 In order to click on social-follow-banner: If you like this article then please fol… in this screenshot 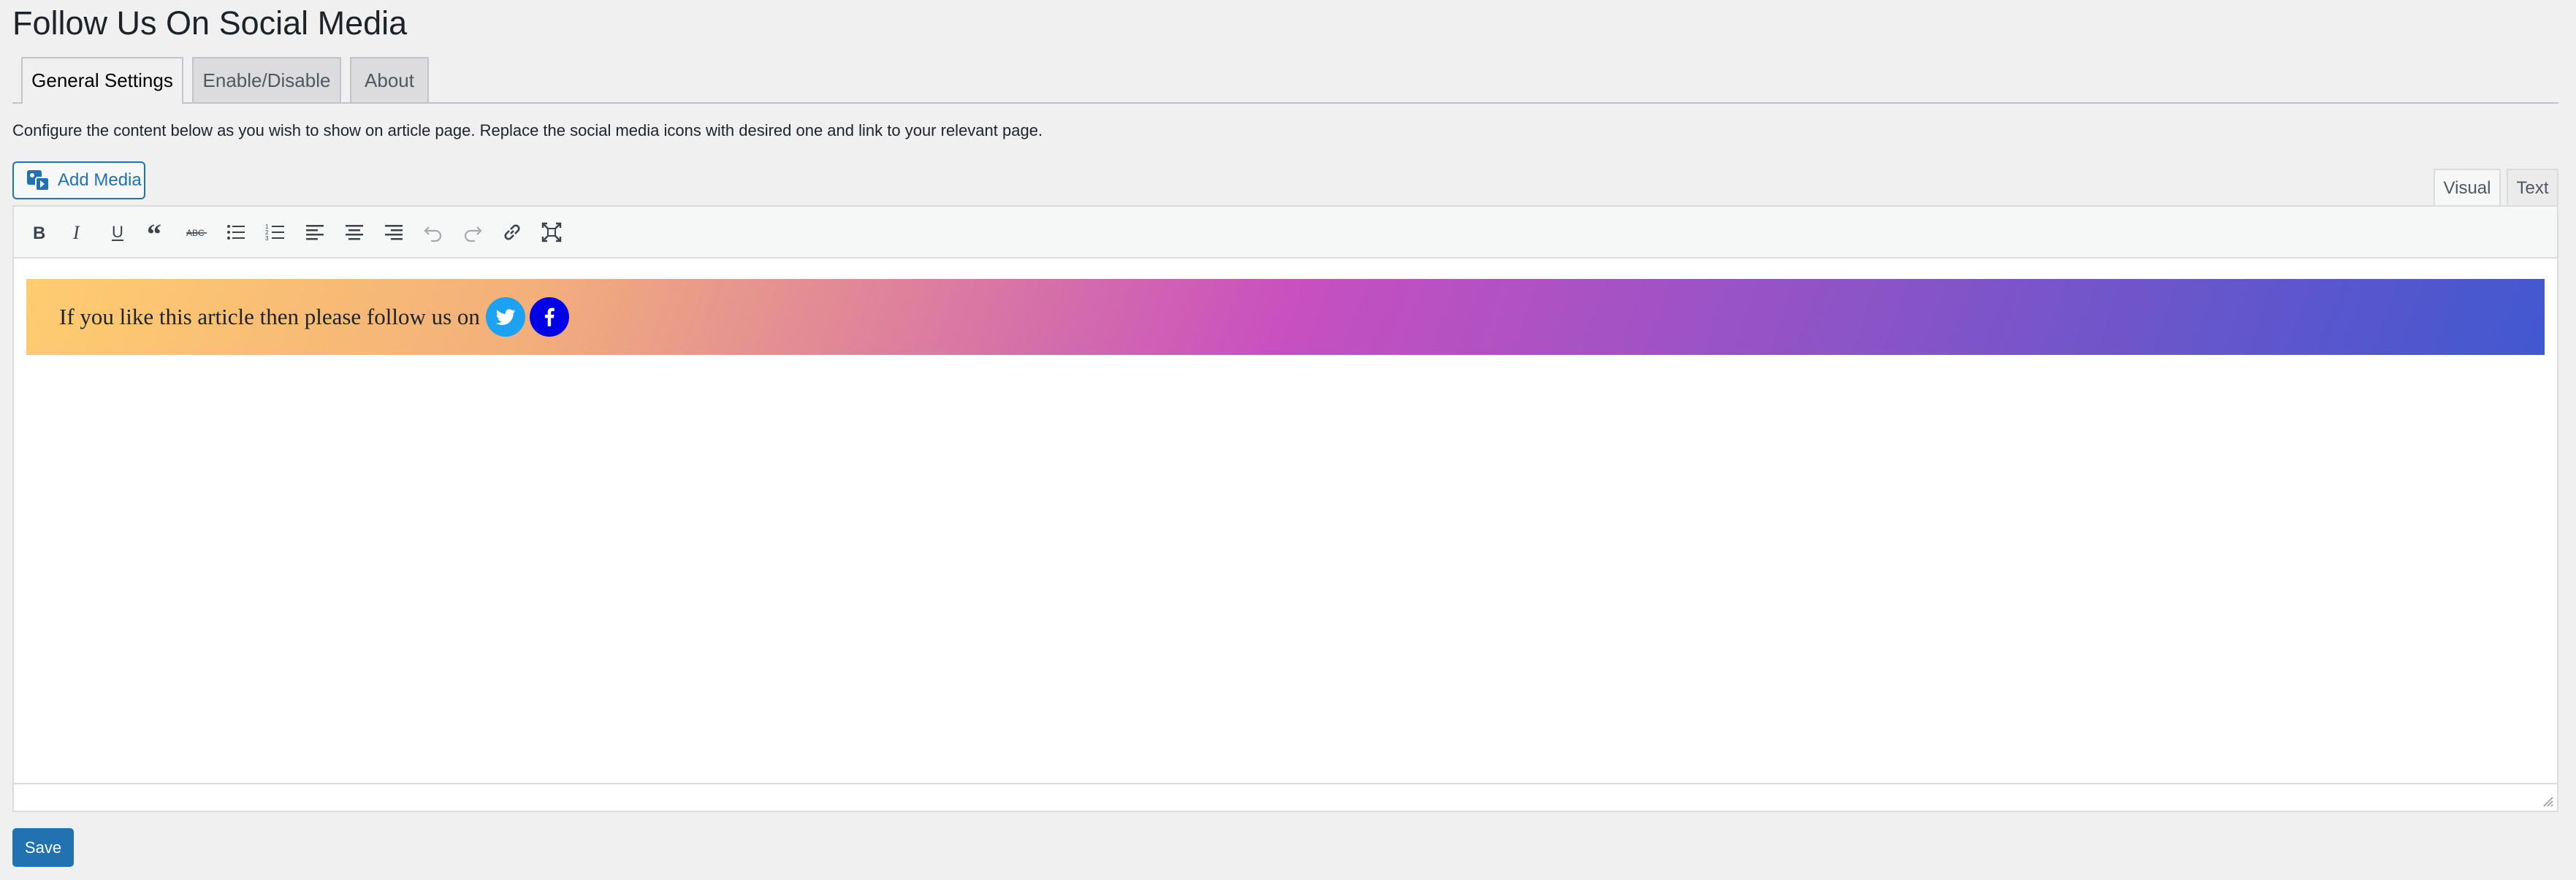, I will do `click(1286, 317)`.